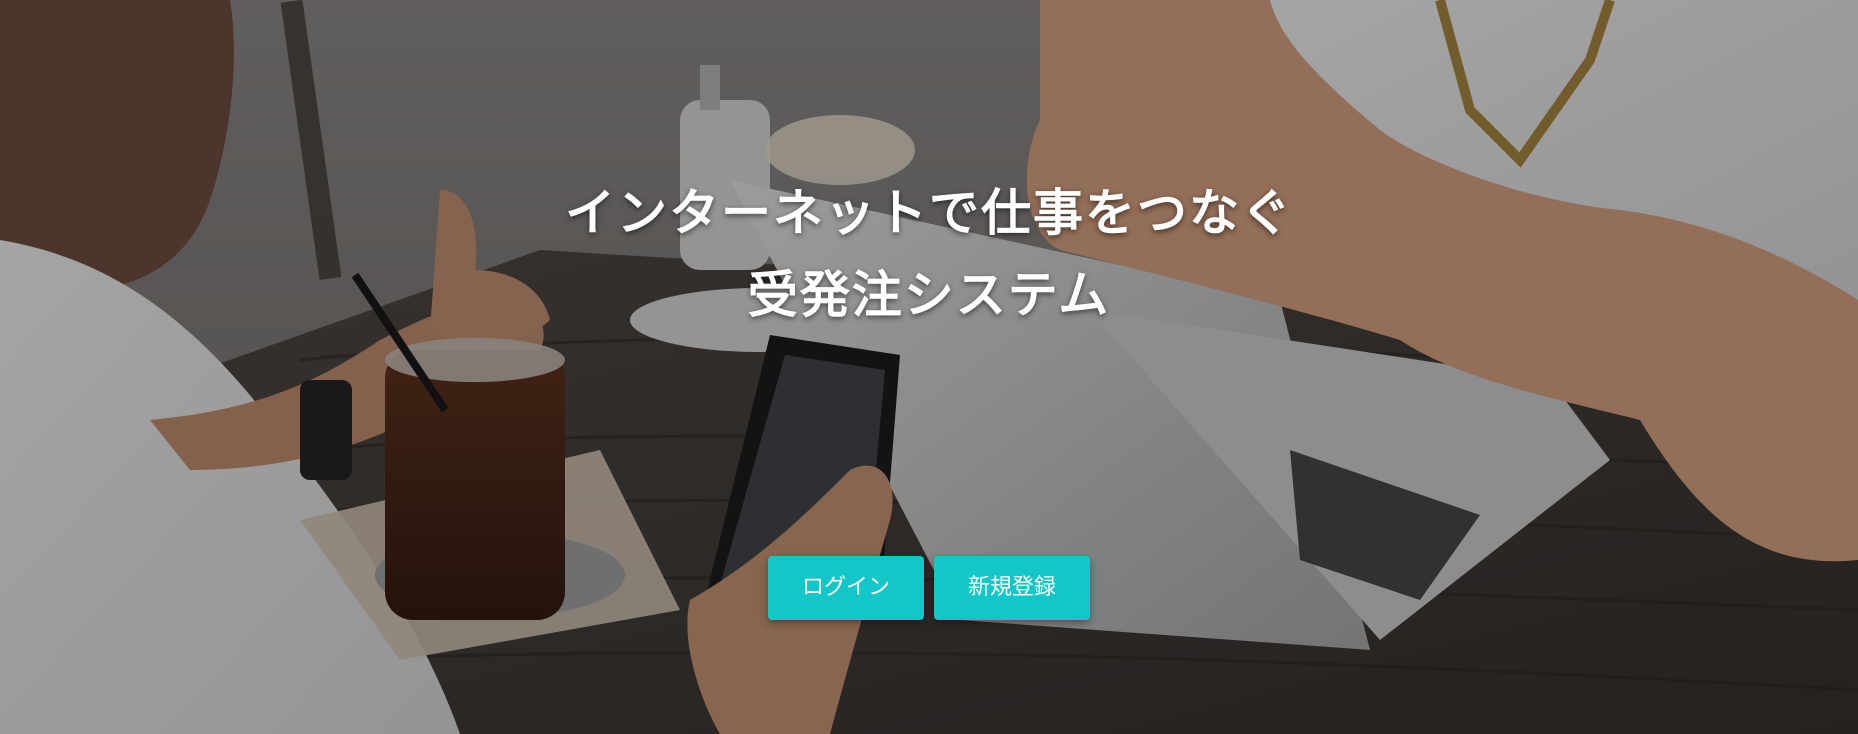 This screenshot has width=1858, height=734. What do you see at coordinates (929, 212) in the screenshot?
I see `hero-title-line1: インターネットで仕事をつなぐ` at bounding box center [929, 212].